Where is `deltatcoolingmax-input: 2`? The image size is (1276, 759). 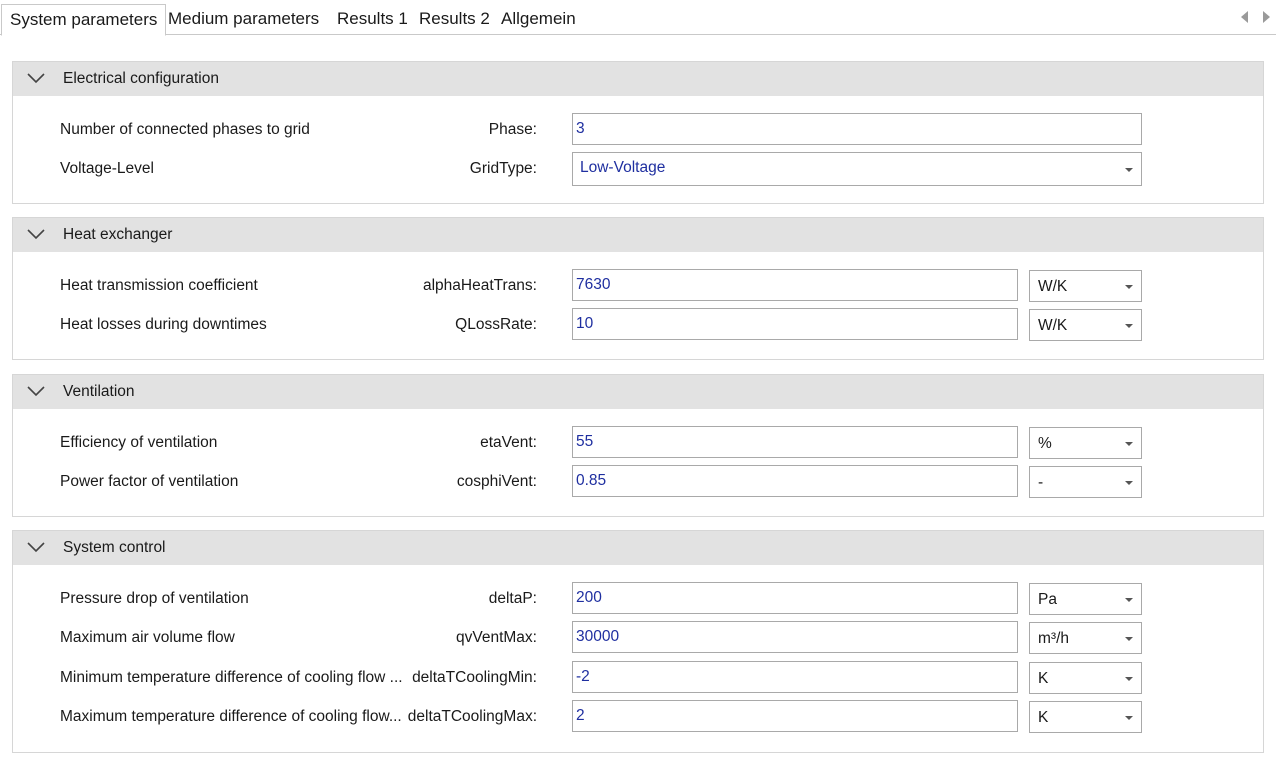
deltatcoolingmax-input: 2 is located at coordinates (795, 716).